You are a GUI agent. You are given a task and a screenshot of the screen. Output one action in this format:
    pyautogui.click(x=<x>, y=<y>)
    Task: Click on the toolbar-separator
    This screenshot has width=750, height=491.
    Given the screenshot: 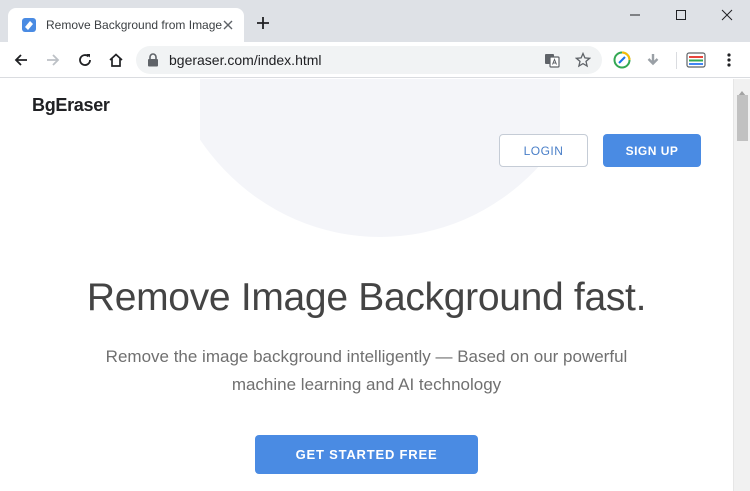 What is the action you would take?
    pyautogui.click(x=676, y=60)
    